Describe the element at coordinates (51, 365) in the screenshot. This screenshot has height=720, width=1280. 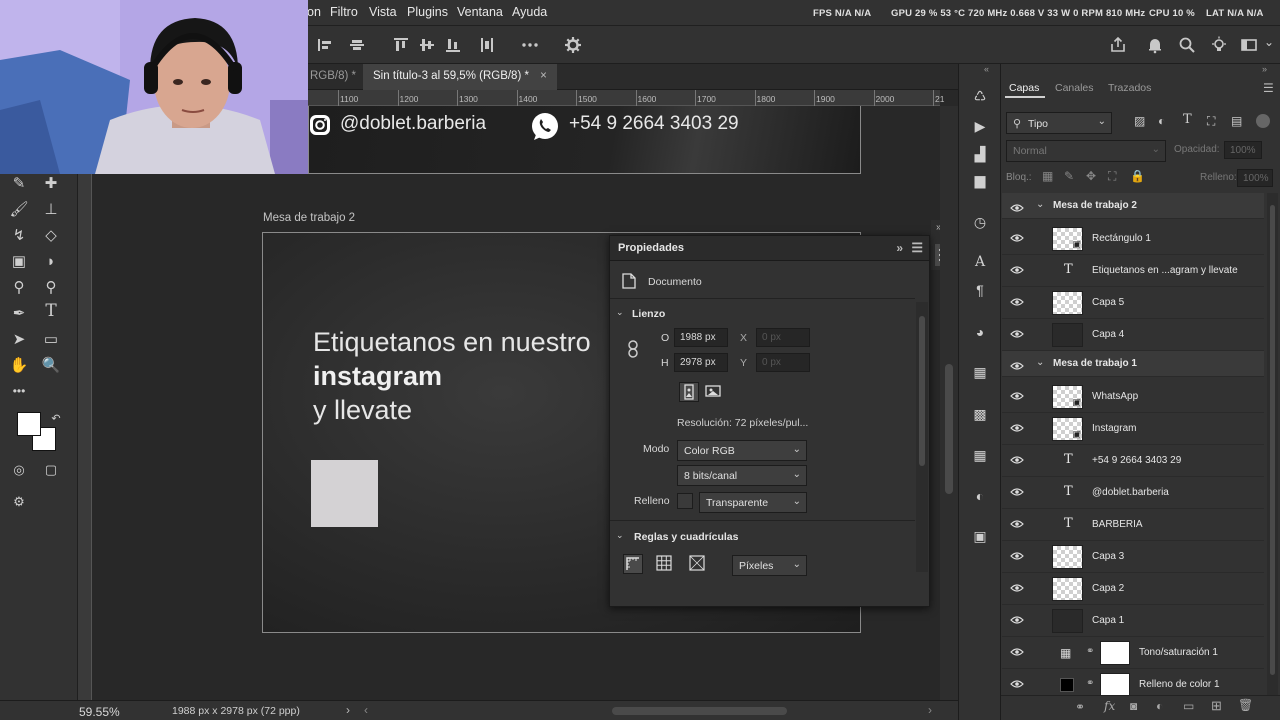
I see `zoom-icon: 🔍` at that location.